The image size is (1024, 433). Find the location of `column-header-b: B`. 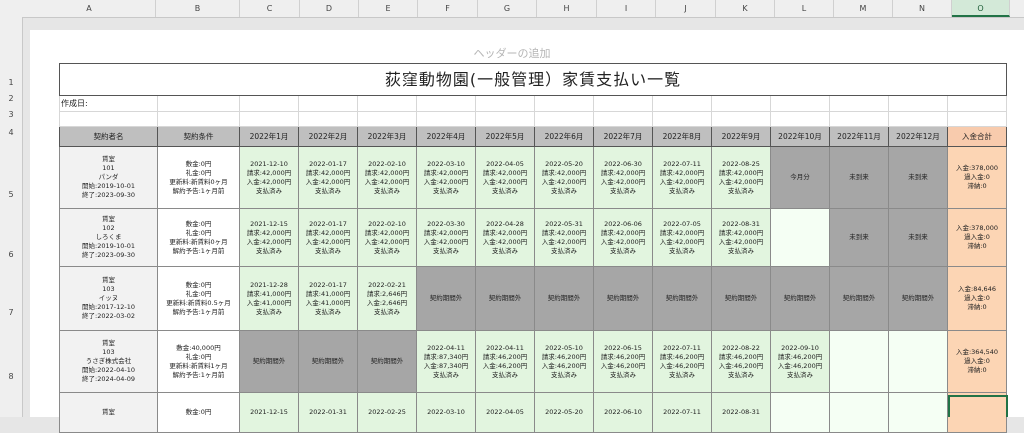

column-header-b: B is located at coordinates (198, 8).